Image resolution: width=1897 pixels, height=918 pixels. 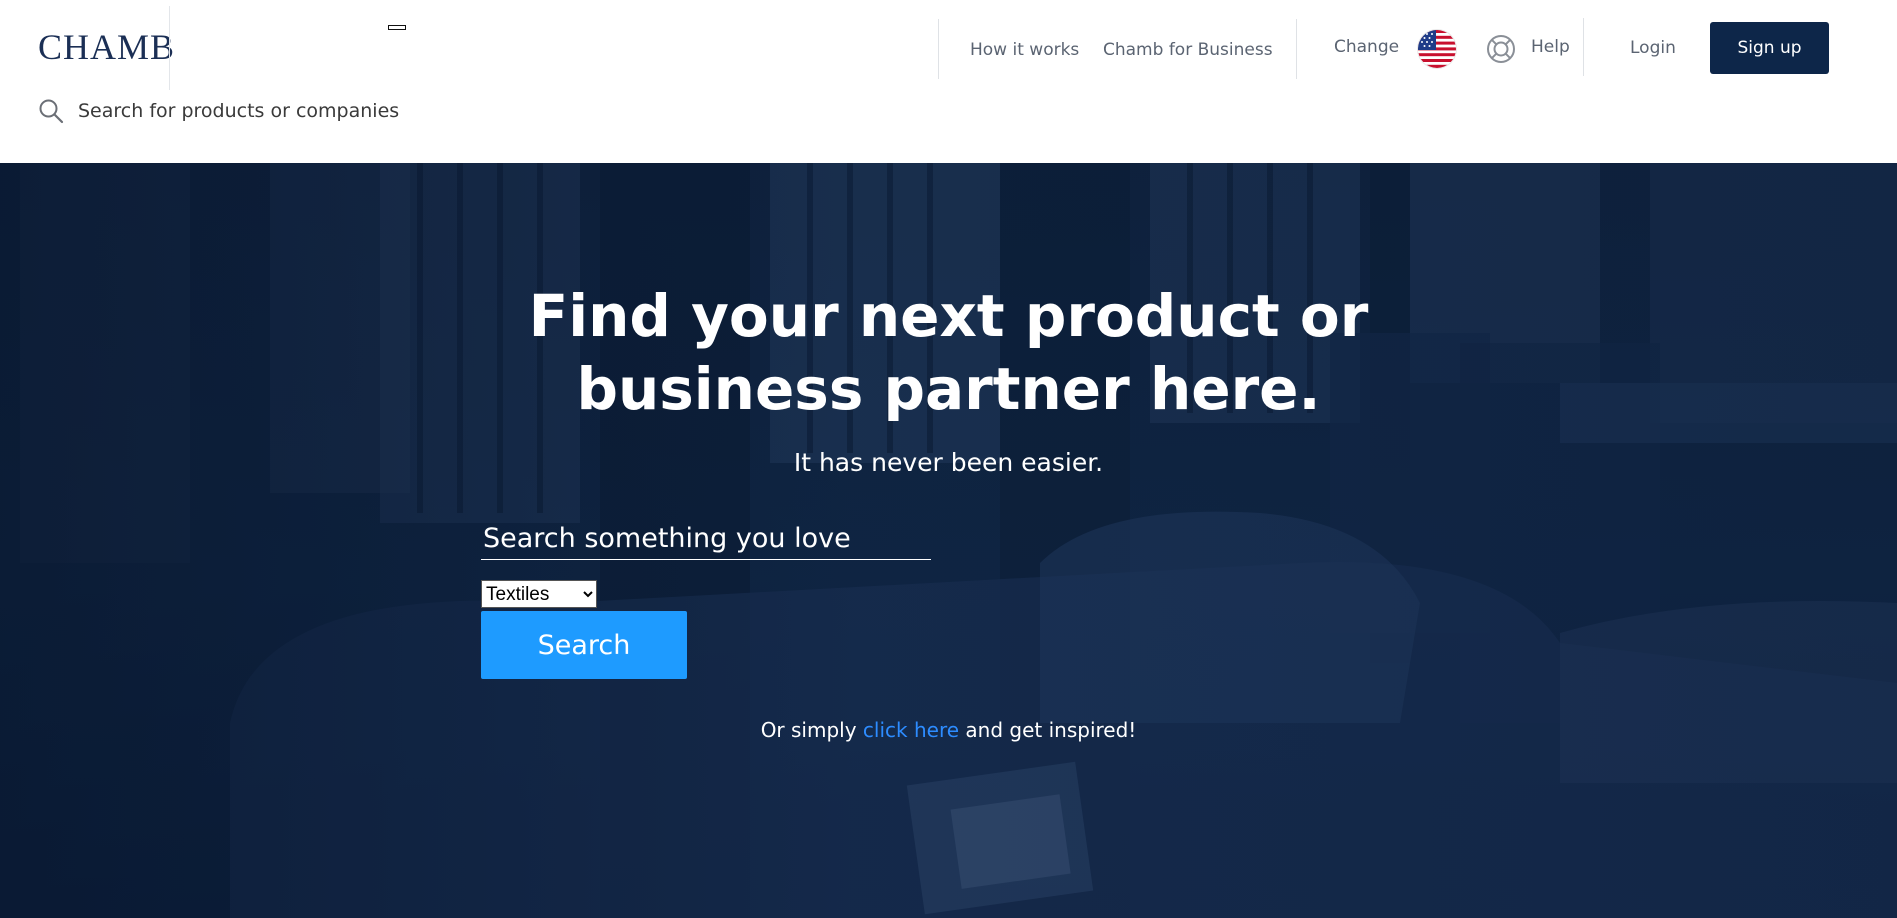 What do you see at coordinates (1051, 730) in the screenshot?
I see `inspire-suffix: and get inspired!` at bounding box center [1051, 730].